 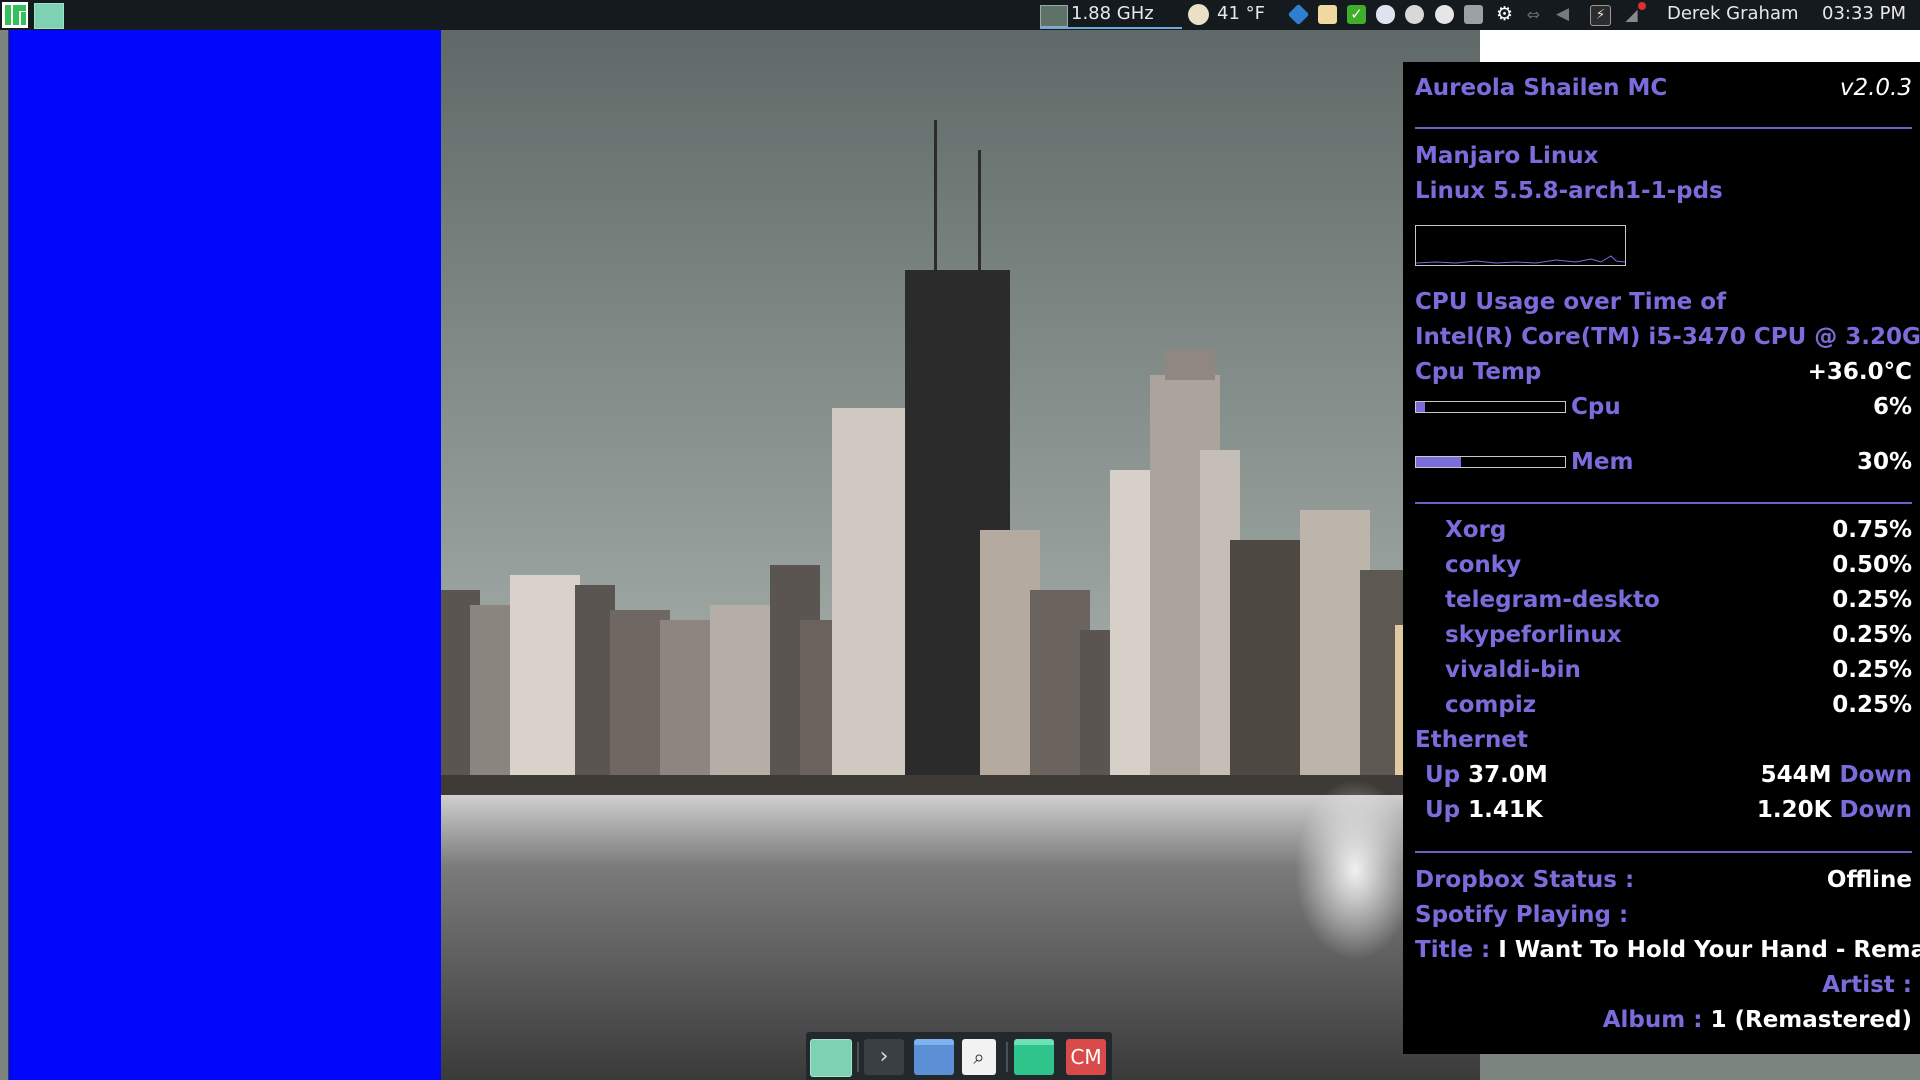 I want to click on cpu-freq-text: 1.88 GHz, so click(x=1112, y=15).